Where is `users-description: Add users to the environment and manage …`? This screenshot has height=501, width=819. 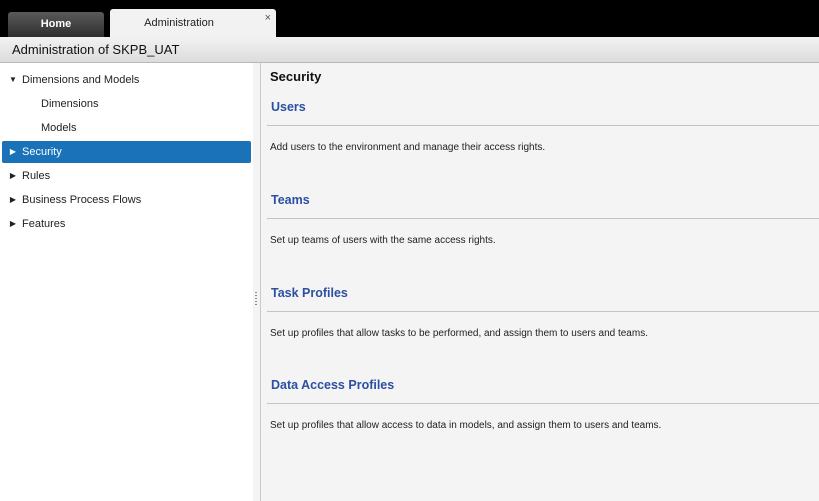 users-description: Add users to the environment and manage … is located at coordinates (408, 147).